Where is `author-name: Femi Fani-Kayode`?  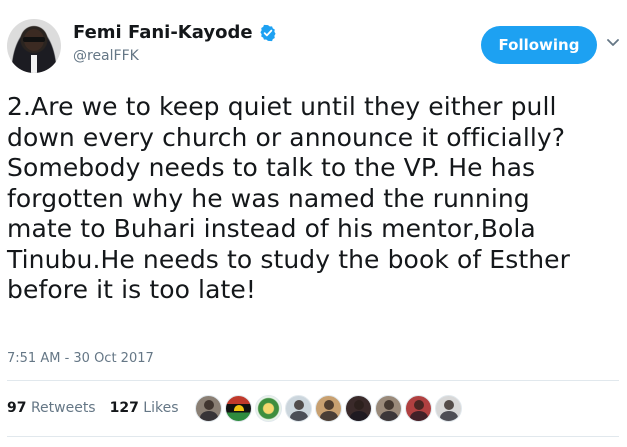
author-name: Femi Fani-Kayode is located at coordinates (163, 32).